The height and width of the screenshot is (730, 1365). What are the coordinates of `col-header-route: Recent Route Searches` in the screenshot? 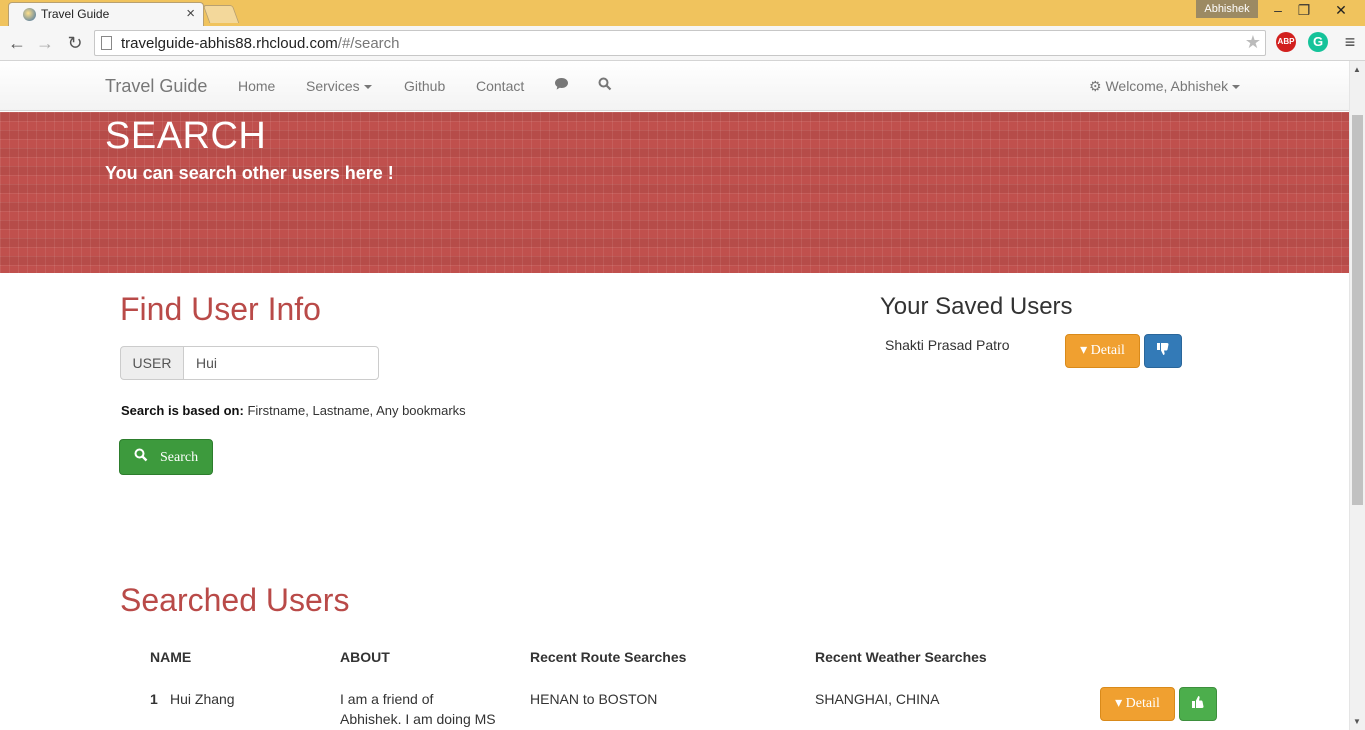 It's located at (608, 657).